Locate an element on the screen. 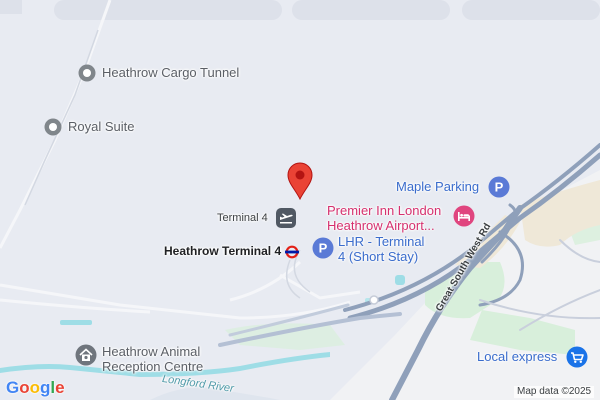 The image size is (600, 400). pet-icon is located at coordinates (86, 355).